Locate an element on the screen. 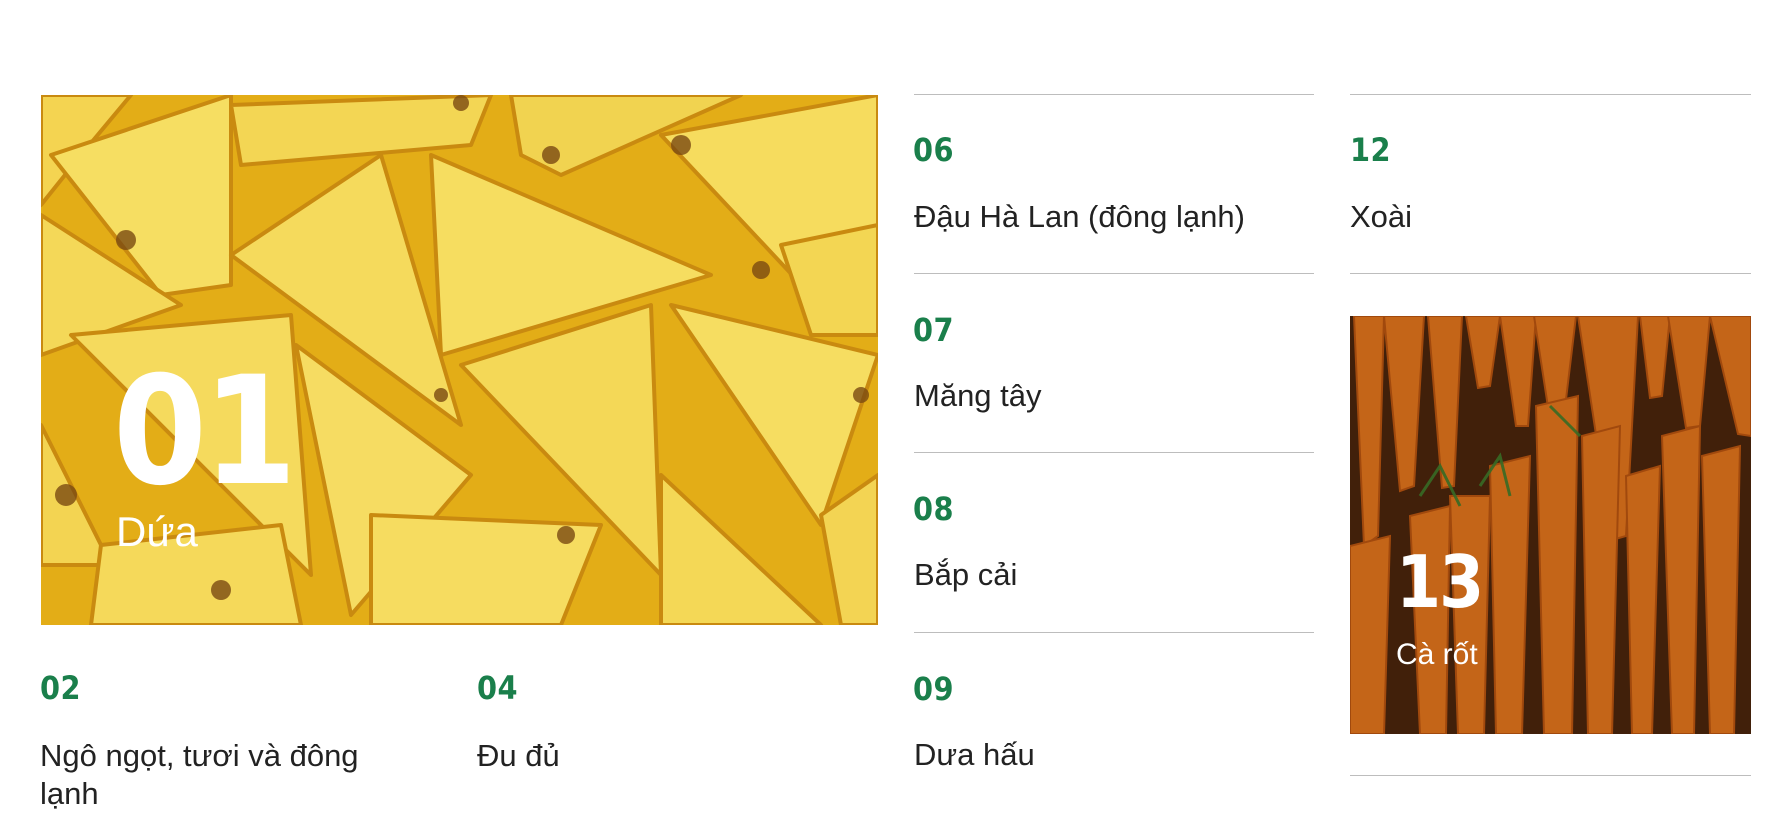 Image resolution: width=1791 pixels, height=813 pixels. item-name: Măng tây is located at coordinates (978, 396).